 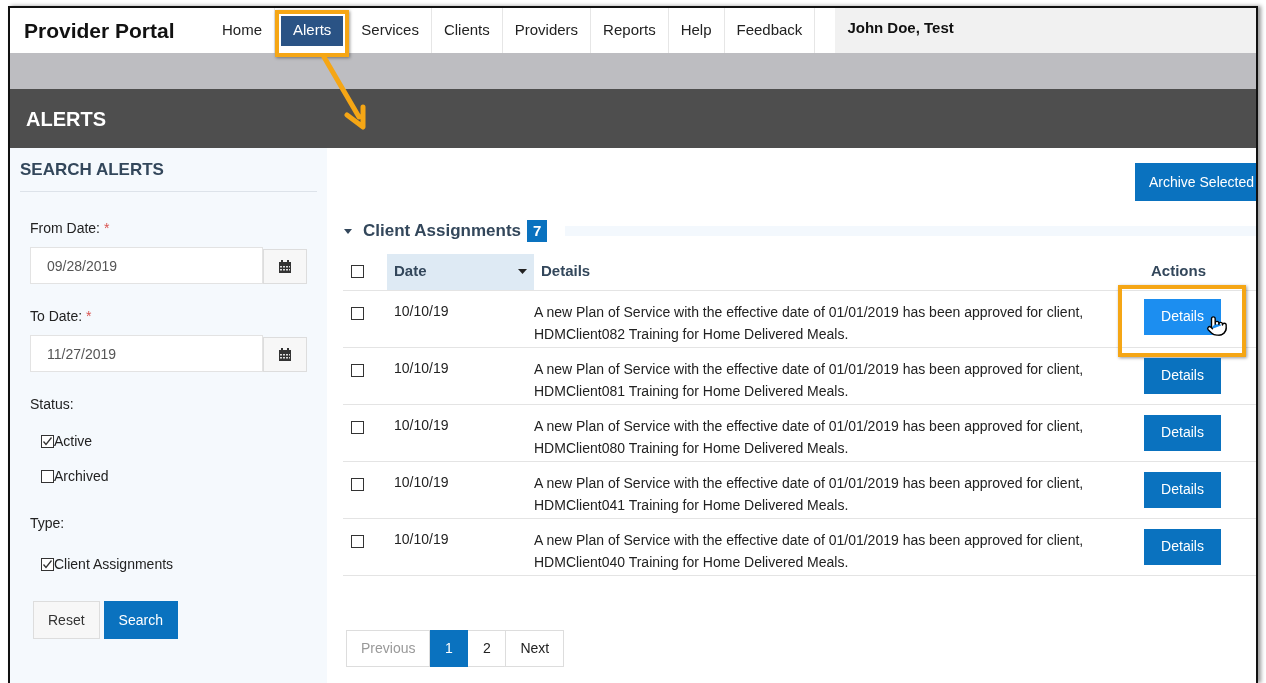 What do you see at coordinates (442, 231) in the screenshot?
I see `section-title: Client Assignments` at bounding box center [442, 231].